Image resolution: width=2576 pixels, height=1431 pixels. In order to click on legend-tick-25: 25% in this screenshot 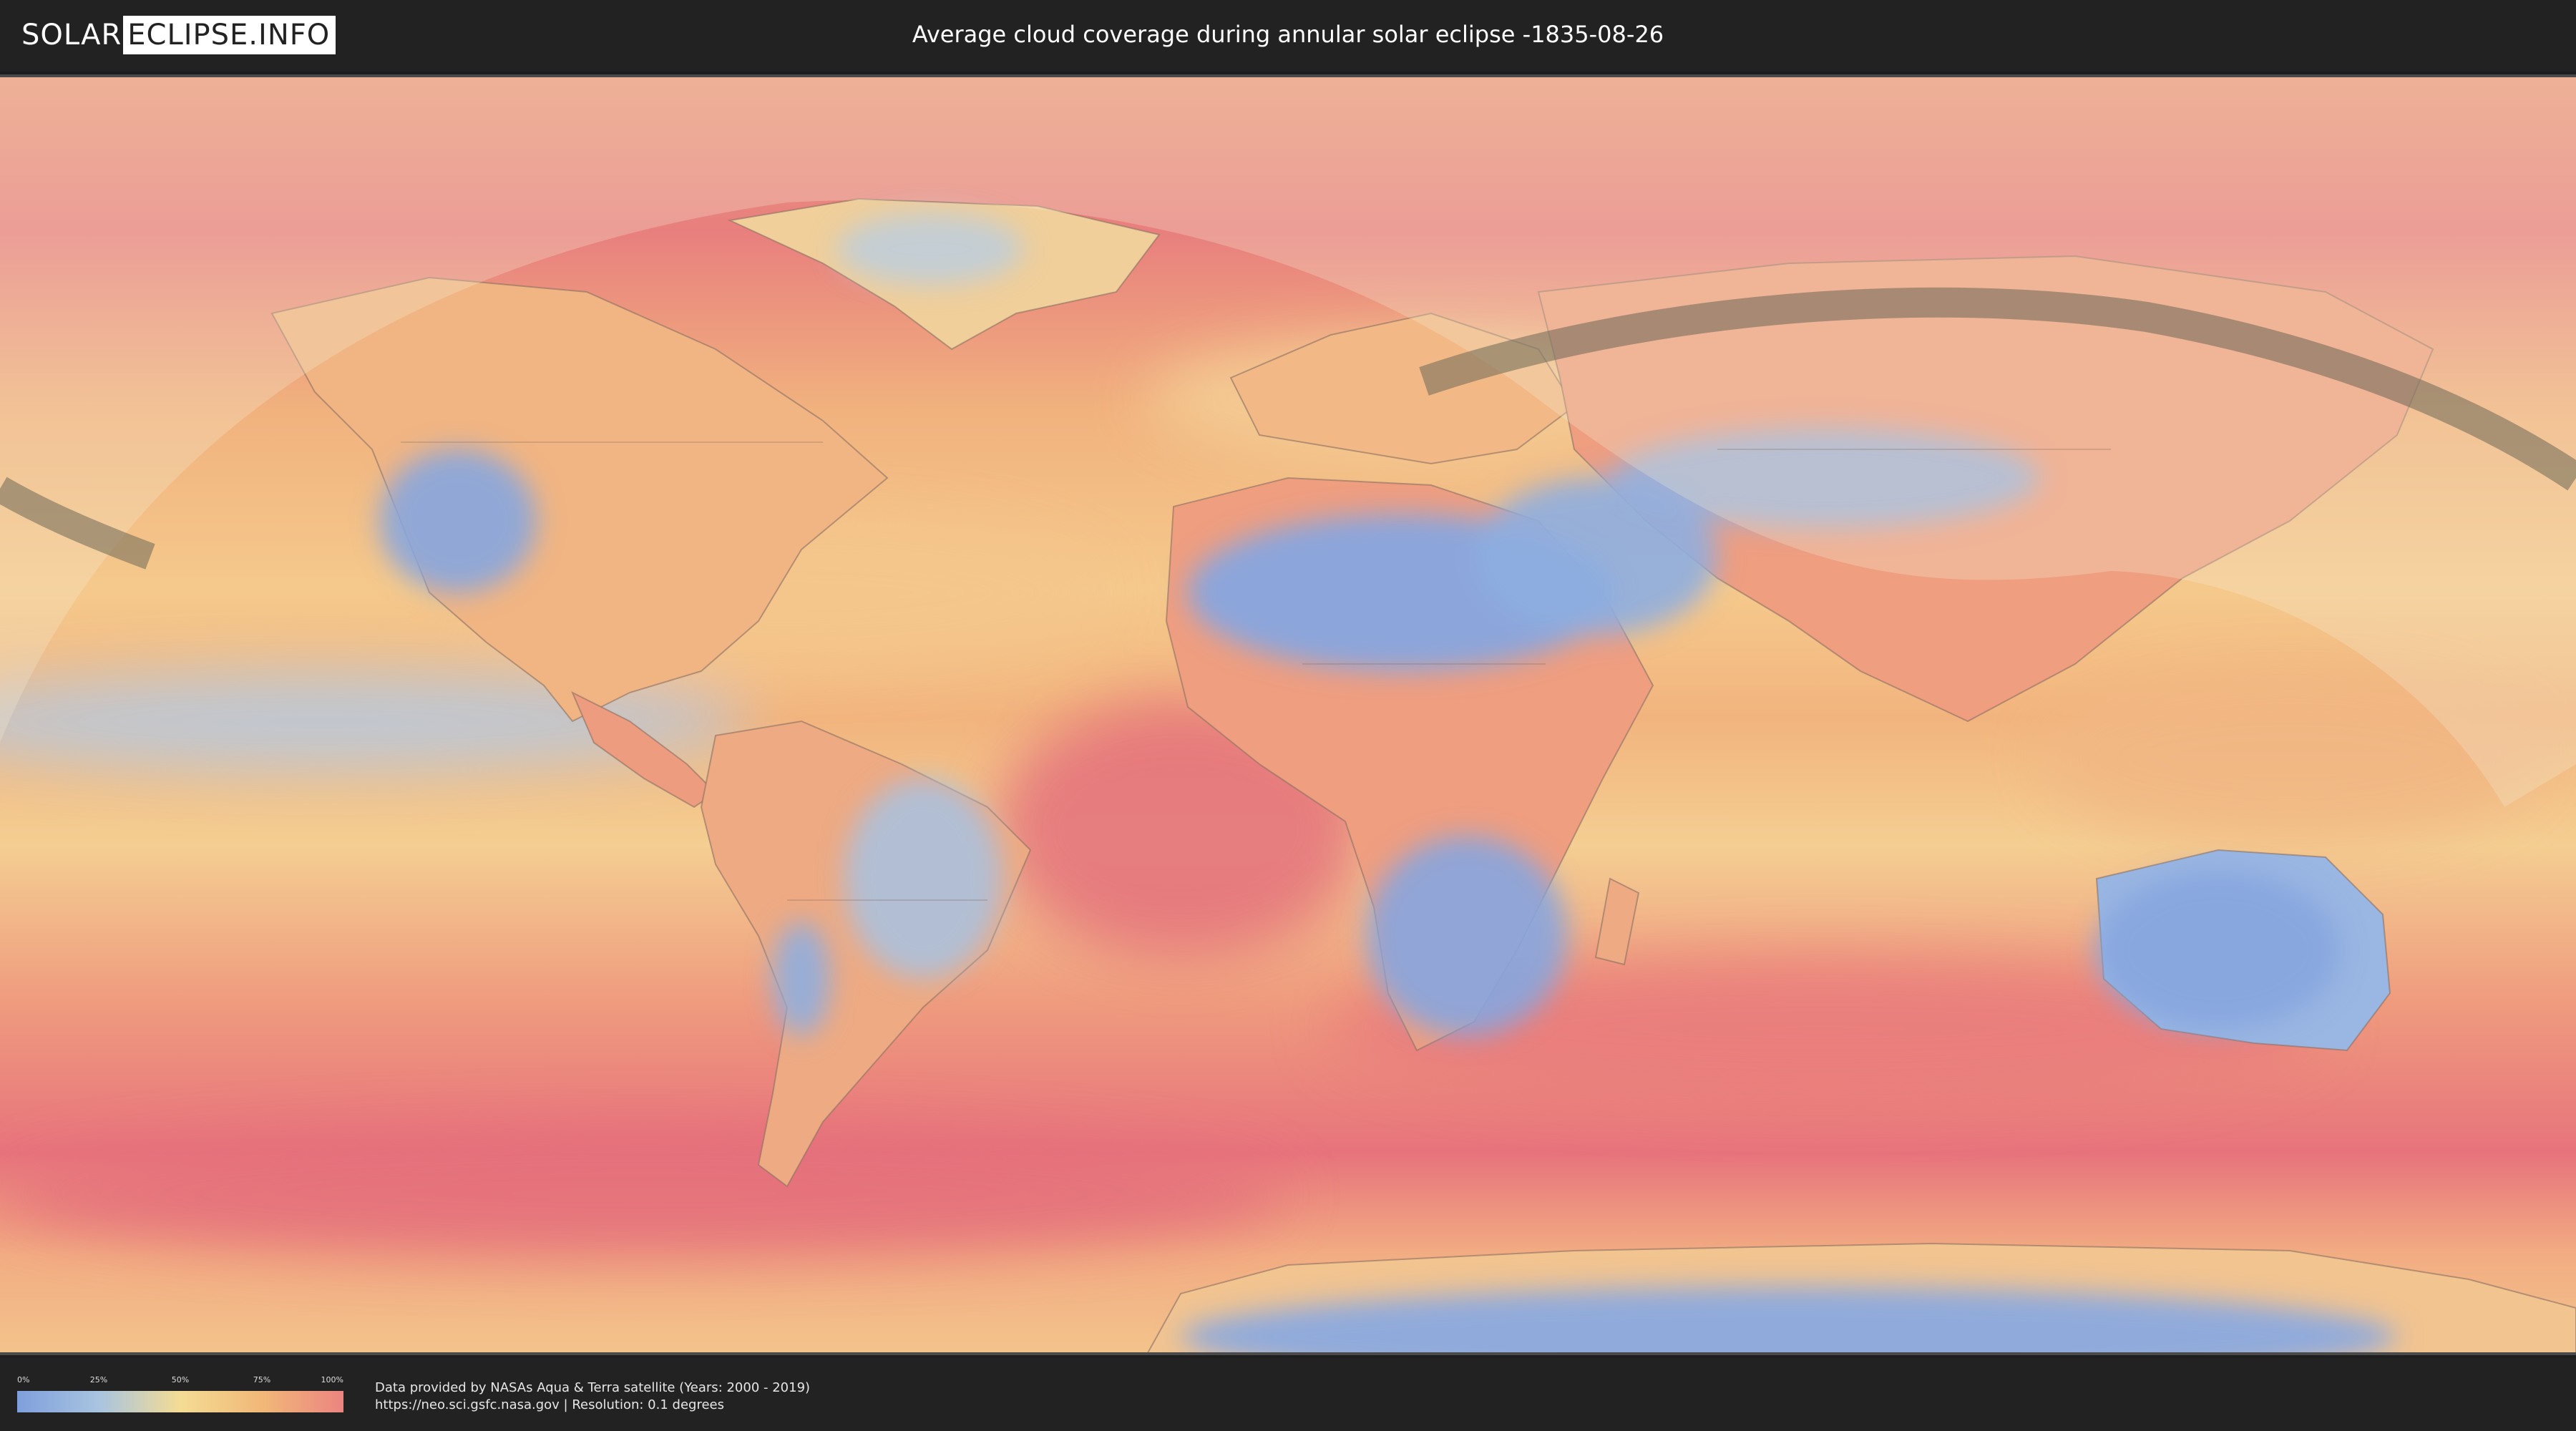, I will do `click(98, 1379)`.